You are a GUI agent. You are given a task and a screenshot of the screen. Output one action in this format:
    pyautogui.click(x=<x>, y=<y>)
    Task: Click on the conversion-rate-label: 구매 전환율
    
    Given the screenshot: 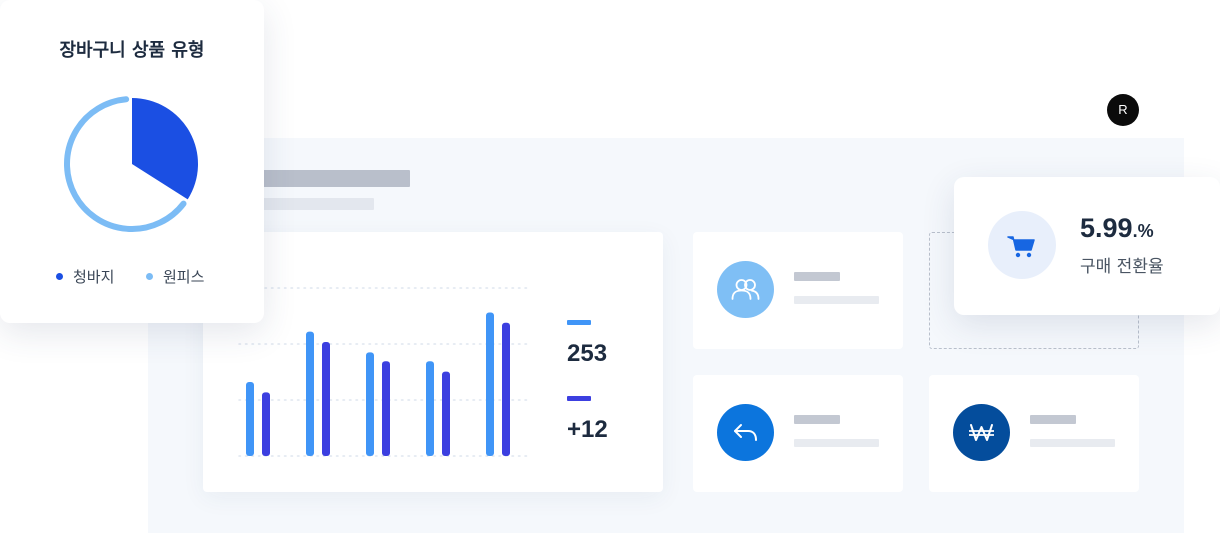 What is the action you would take?
    pyautogui.click(x=1122, y=267)
    